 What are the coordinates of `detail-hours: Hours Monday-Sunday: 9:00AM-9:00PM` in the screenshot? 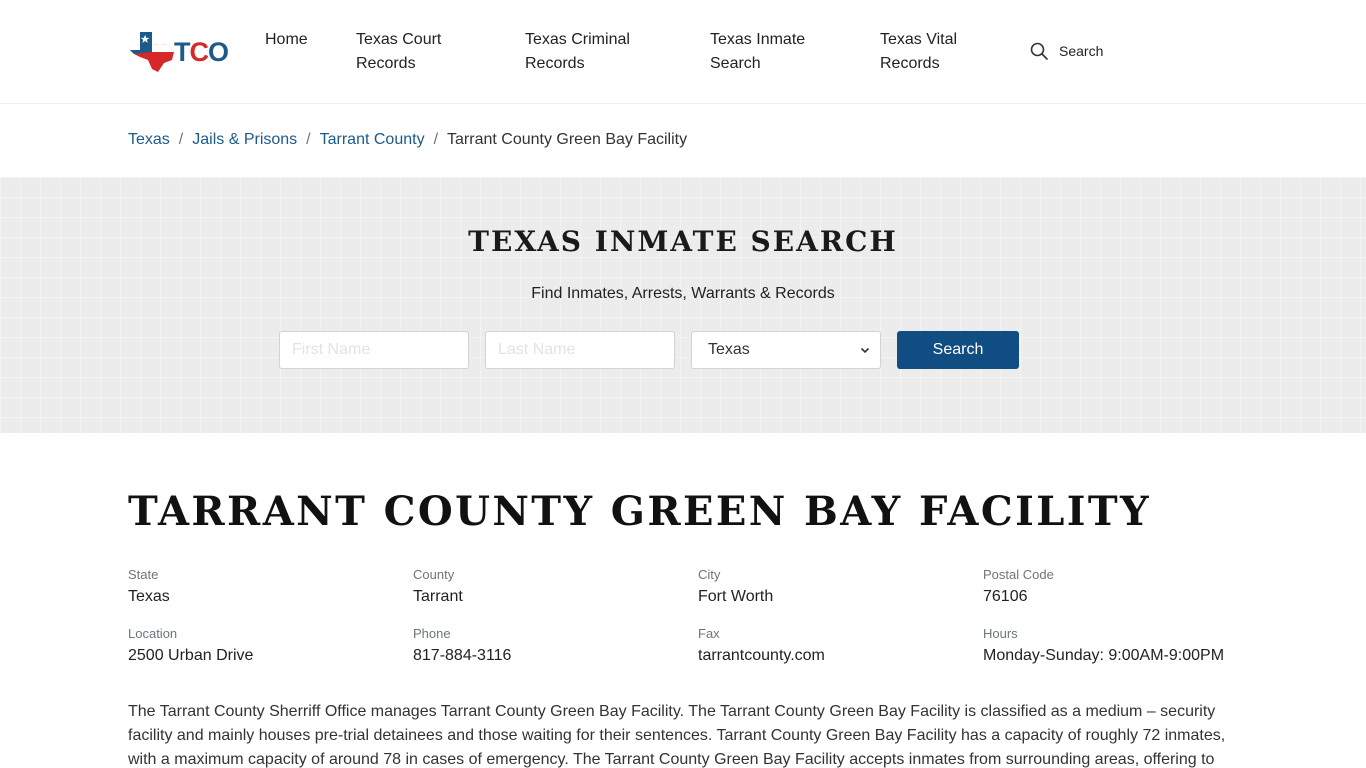 It's located at (1103, 646).